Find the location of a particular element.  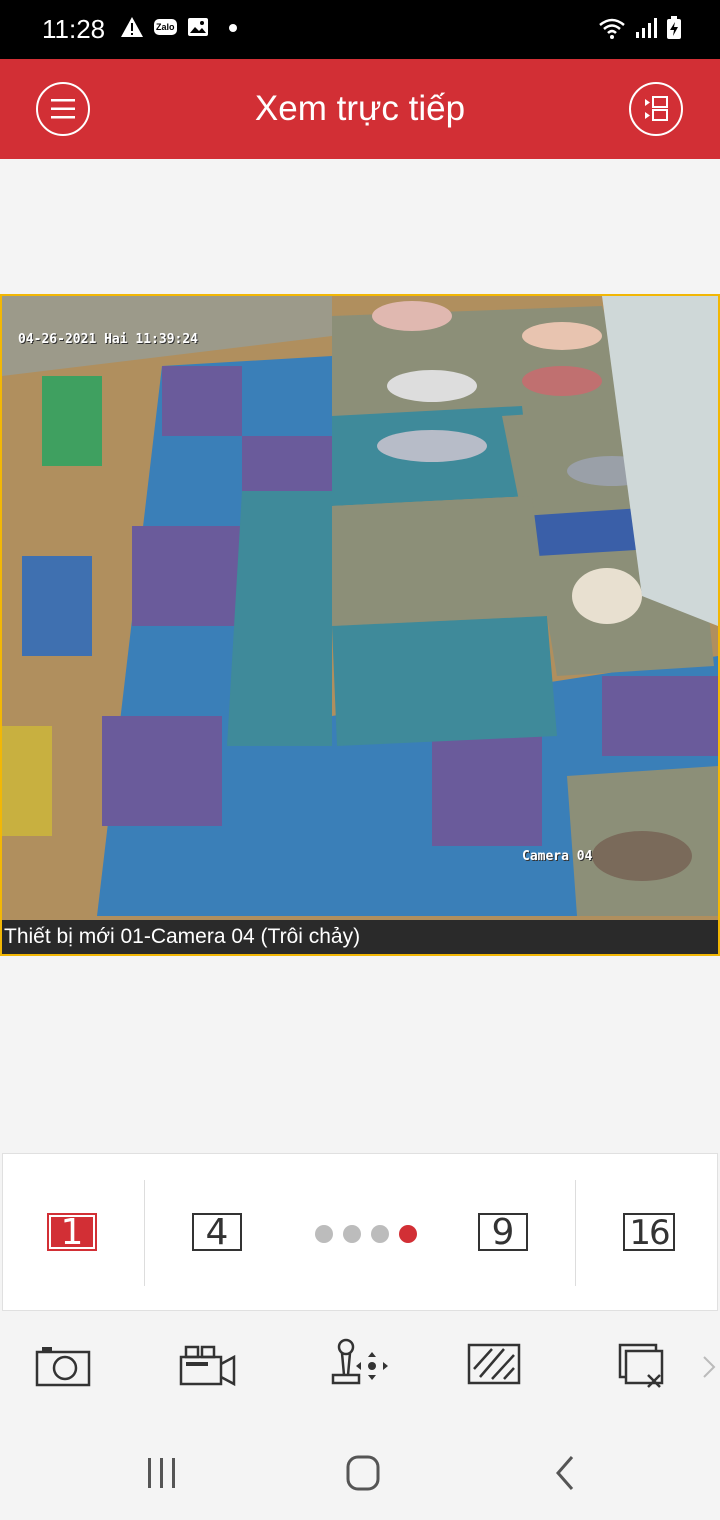

ptz-control-icon is located at coordinates (358, 1365).